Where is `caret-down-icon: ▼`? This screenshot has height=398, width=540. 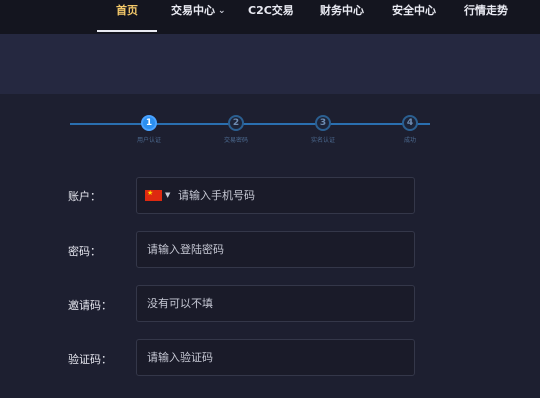
caret-down-icon: ▼ is located at coordinates (167, 195).